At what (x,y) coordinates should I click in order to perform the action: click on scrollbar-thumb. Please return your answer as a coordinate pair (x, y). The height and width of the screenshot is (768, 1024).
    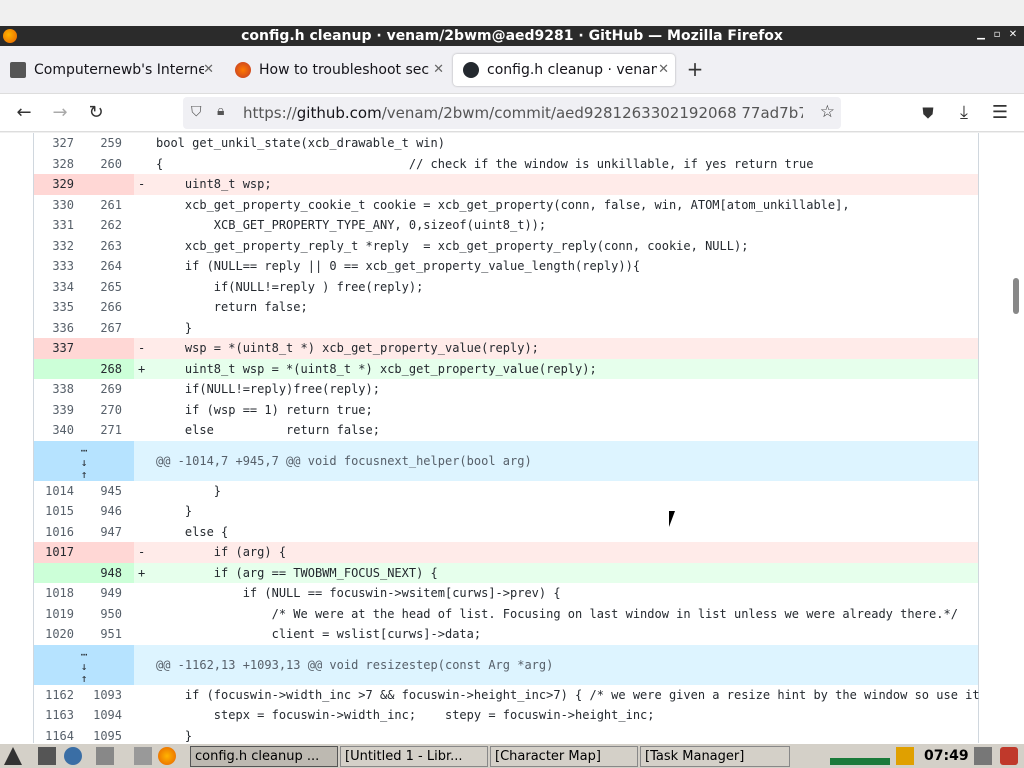
    Looking at the image, I should click on (1016, 296).